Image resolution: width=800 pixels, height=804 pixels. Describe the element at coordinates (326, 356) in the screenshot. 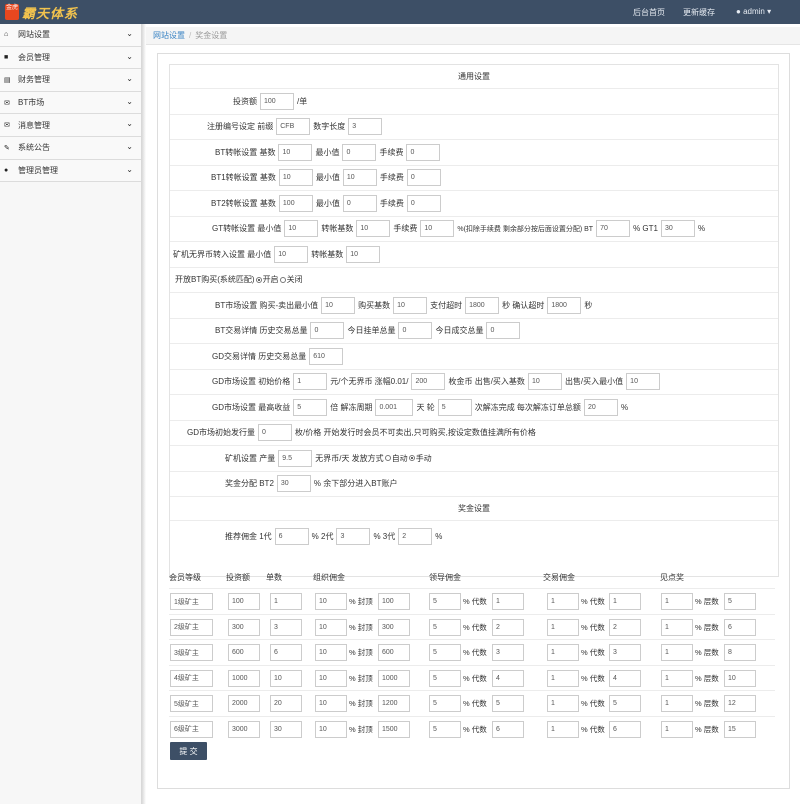

I see `gd-history-input: 610` at that location.